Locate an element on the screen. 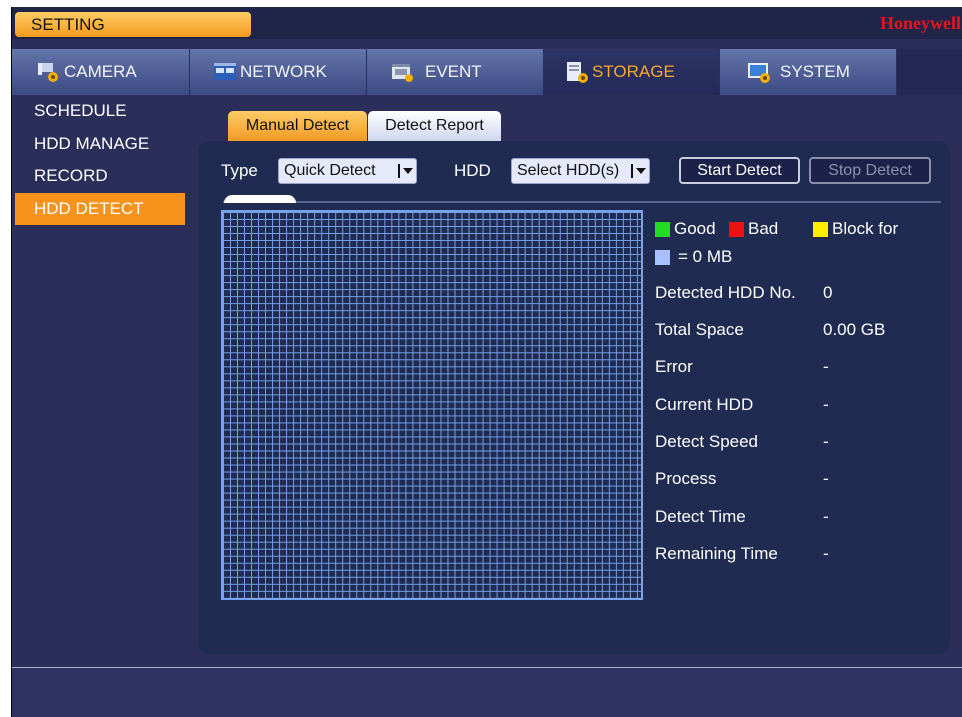  legend-block-for-label: Block for is located at coordinates (865, 228).